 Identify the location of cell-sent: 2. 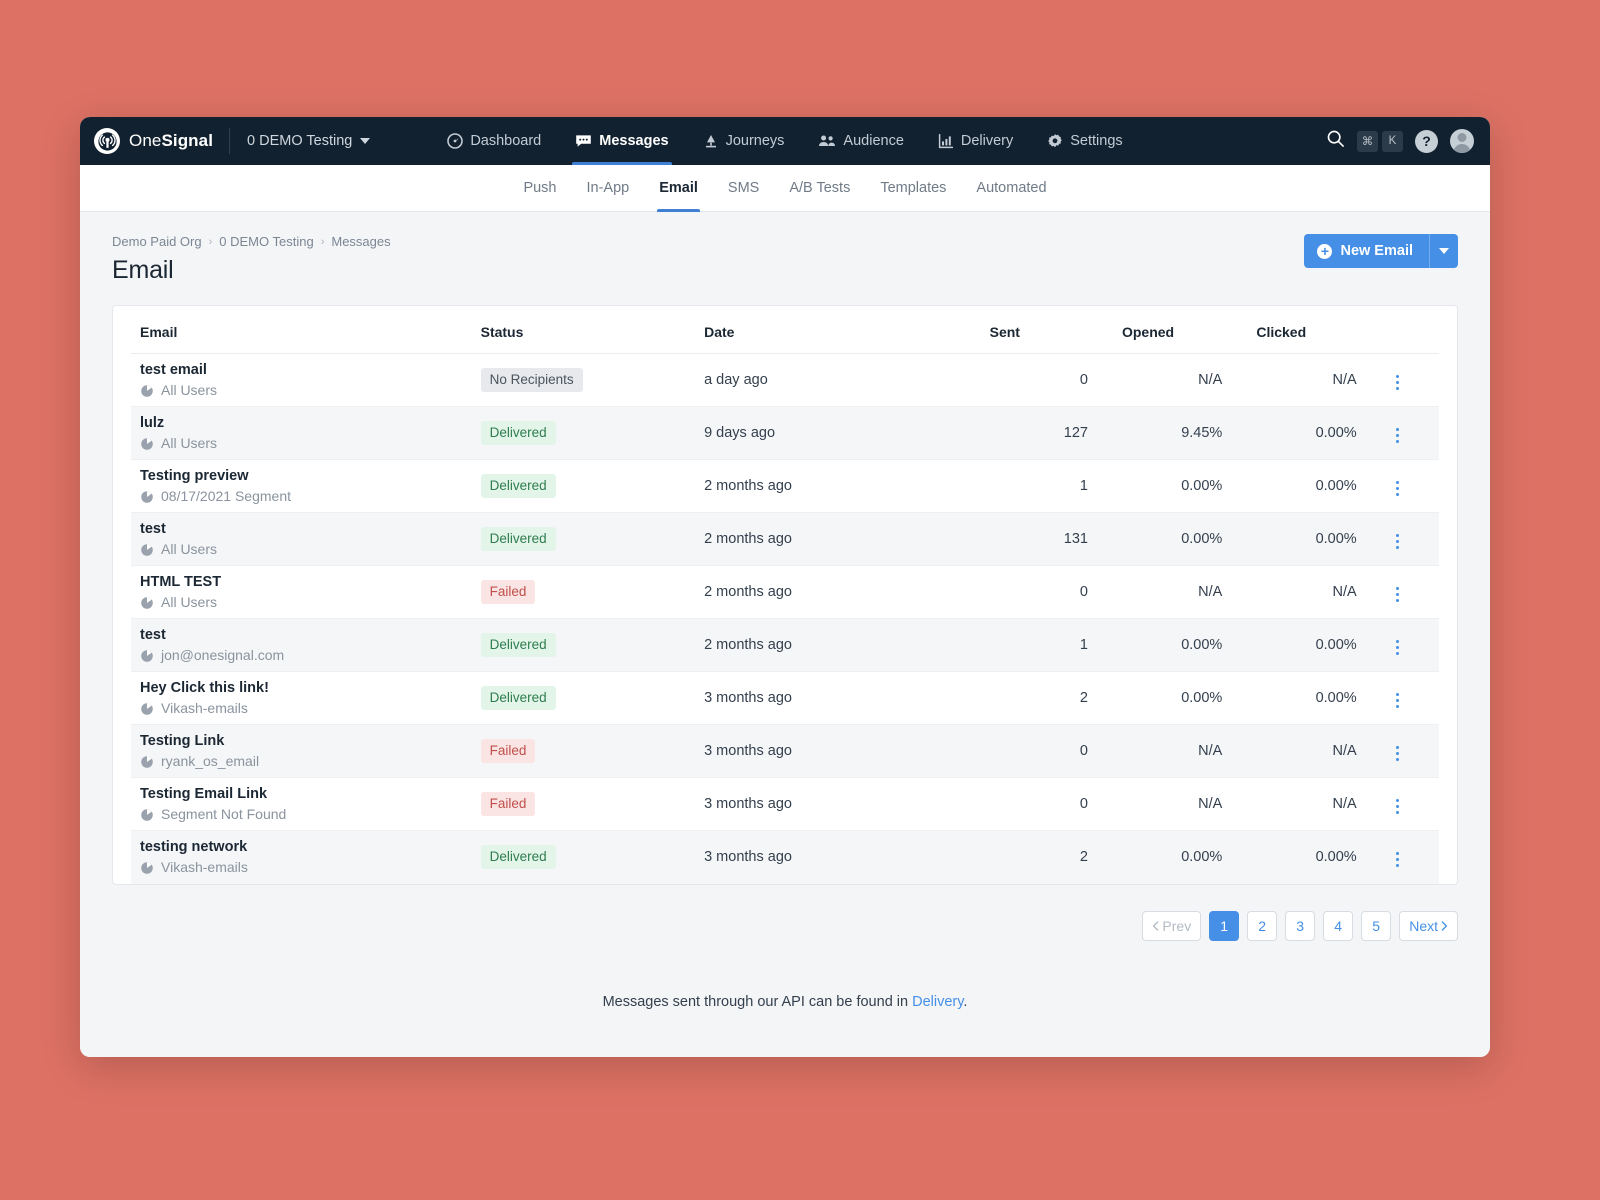
(1020, 698).